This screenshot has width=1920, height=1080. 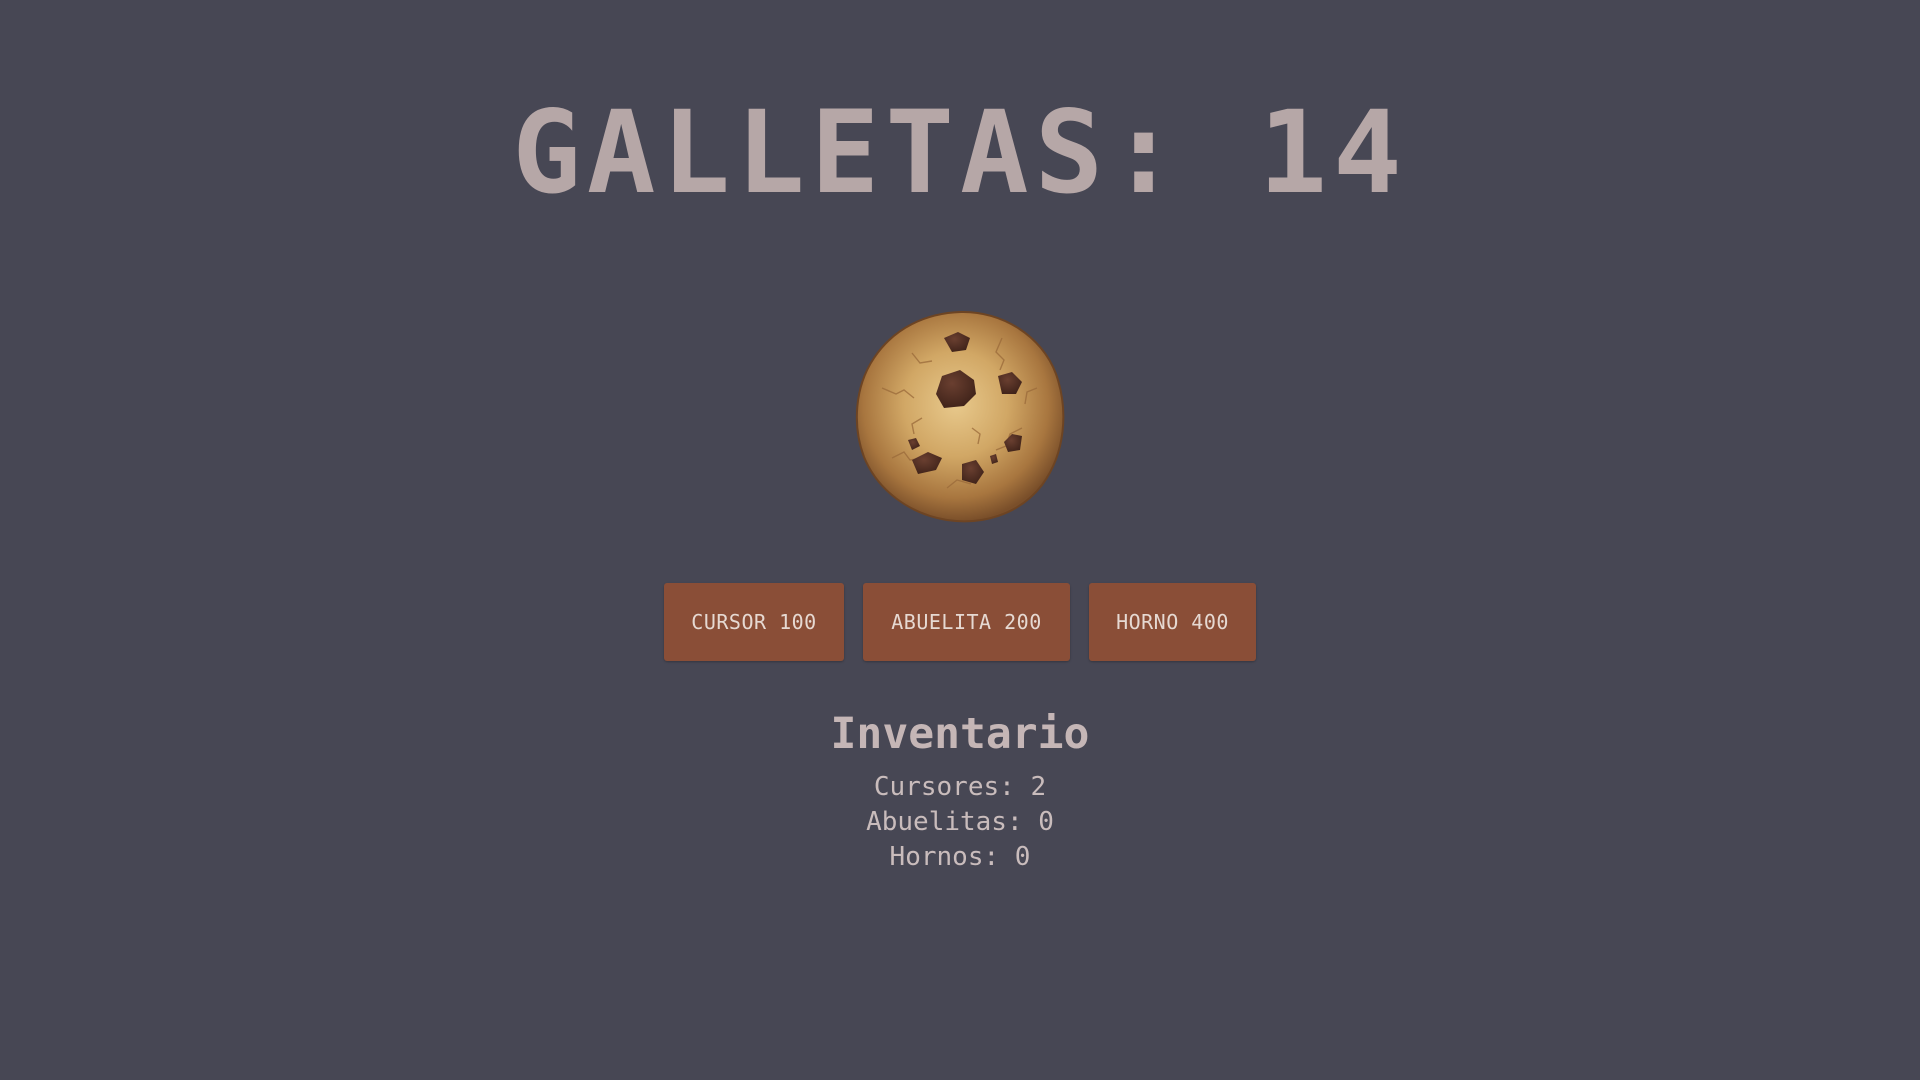 What do you see at coordinates (960, 734) in the screenshot?
I see `inventory-title: Inventario` at bounding box center [960, 734].